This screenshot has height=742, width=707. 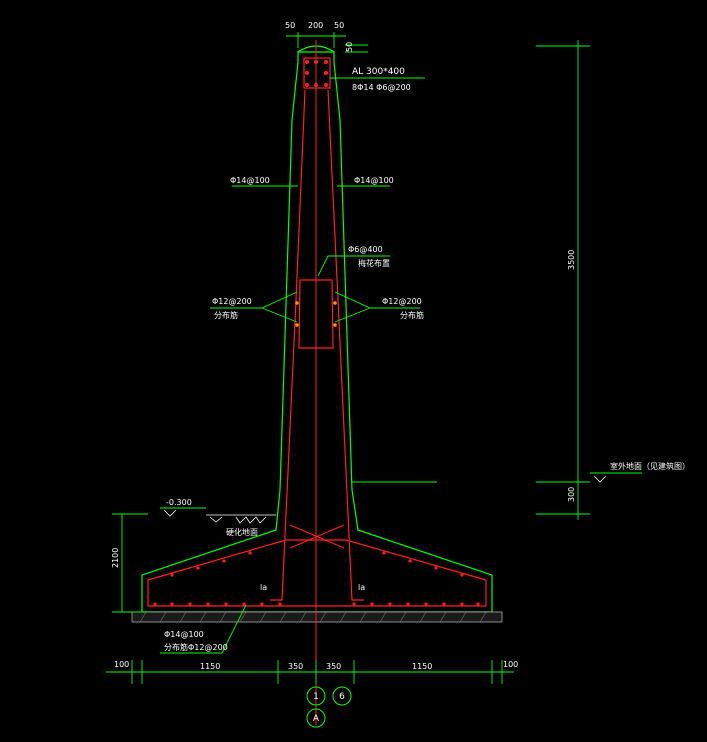 What do you see at coordinates (196, 647) in the screenshot?
I see `footing-dist-bar: 分布筋Φ12@200` at bounding box center [196, 647].